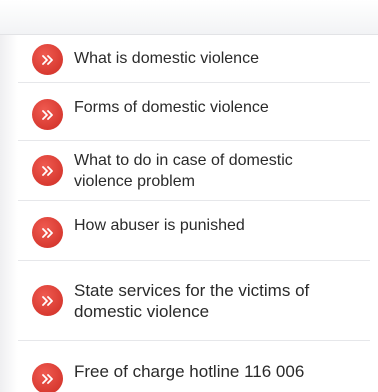  What do you see at coordinates (9, 196) in the screenshot?
I see `left-edge` at bounding box center [9, 196].